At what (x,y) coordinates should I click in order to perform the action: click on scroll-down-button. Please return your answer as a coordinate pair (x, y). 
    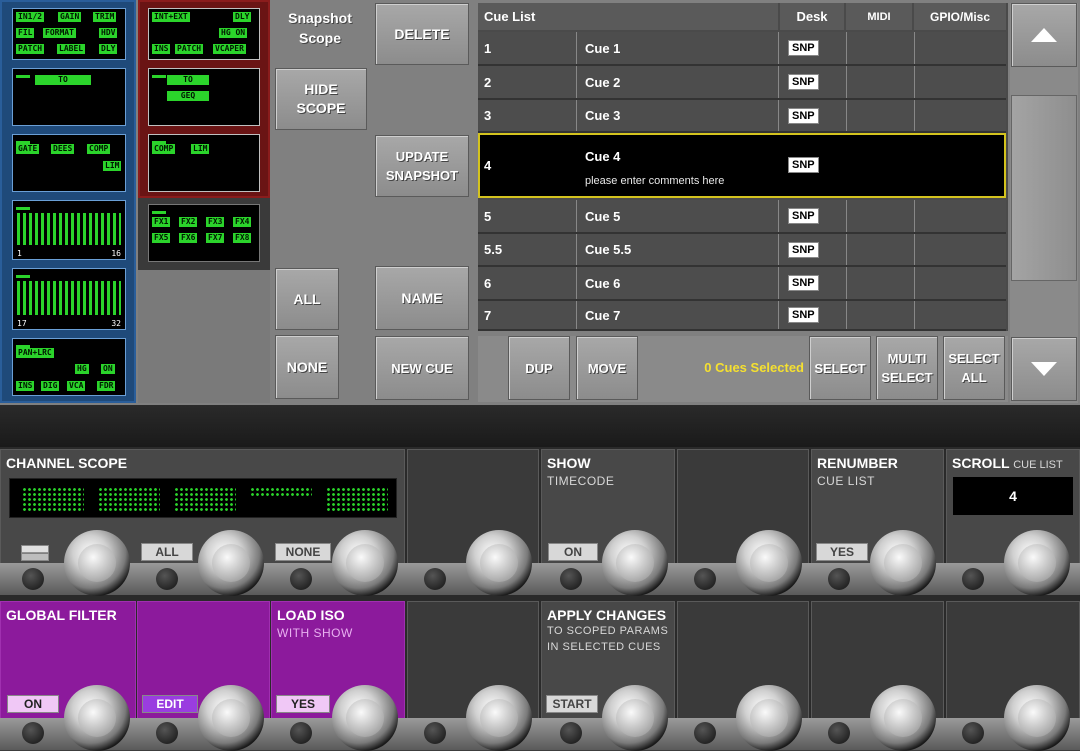
    Looking at the image, I should click on (1044, 369).